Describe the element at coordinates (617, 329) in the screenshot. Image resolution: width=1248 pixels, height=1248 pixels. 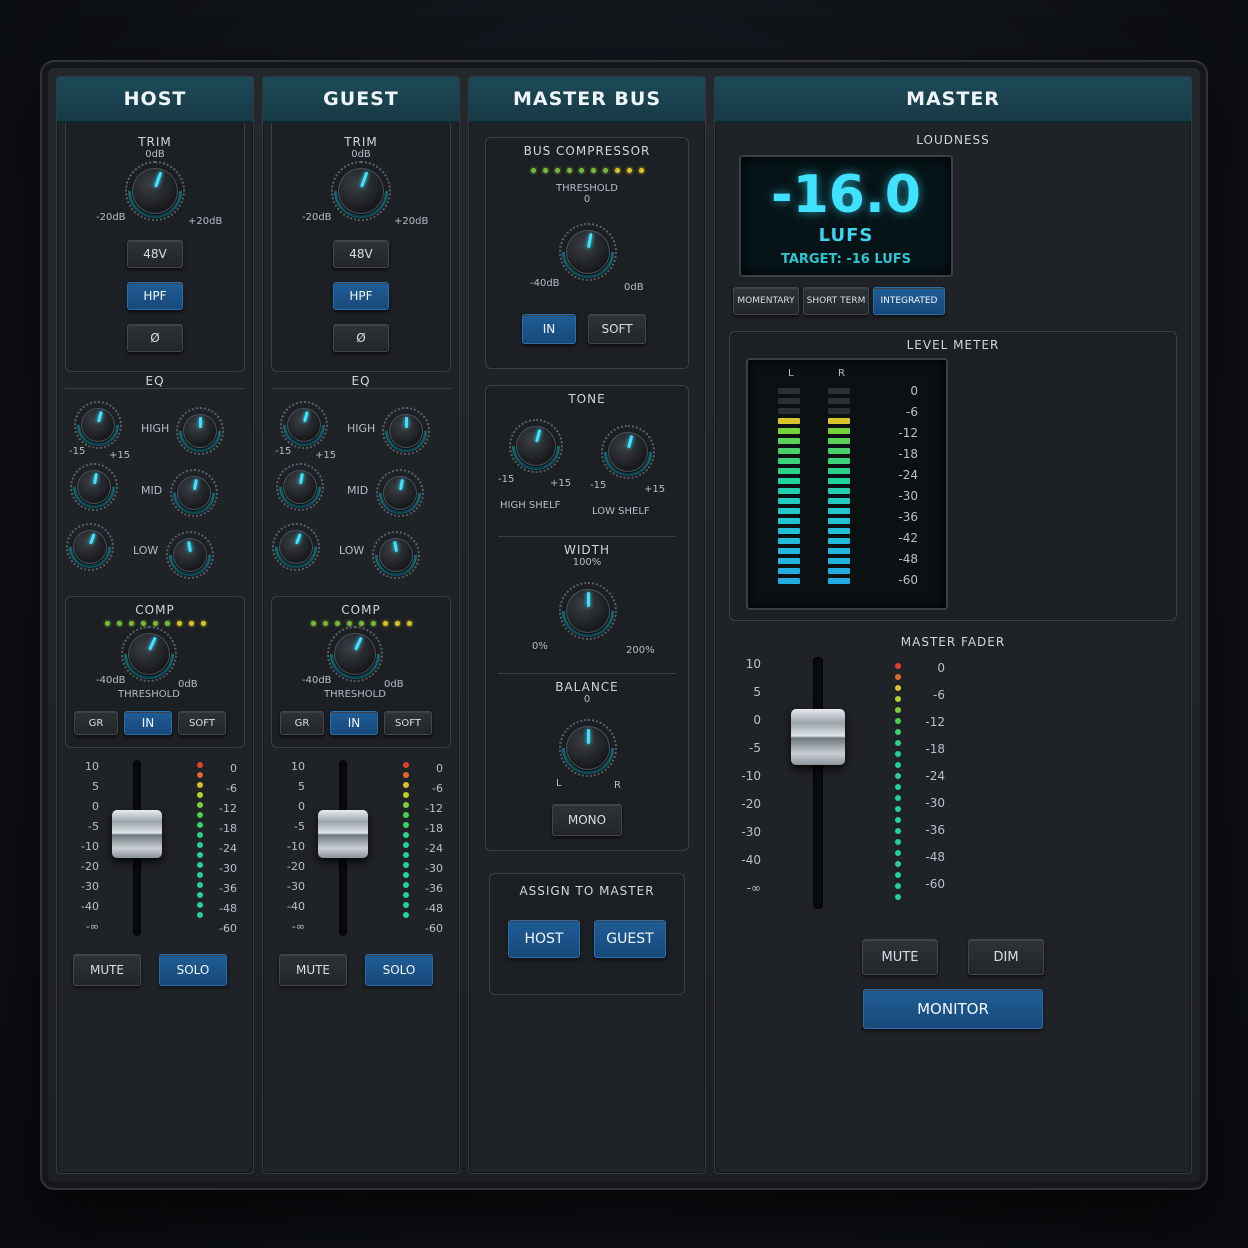
I see `bus-comp-soft-button: SOFT` at that location.